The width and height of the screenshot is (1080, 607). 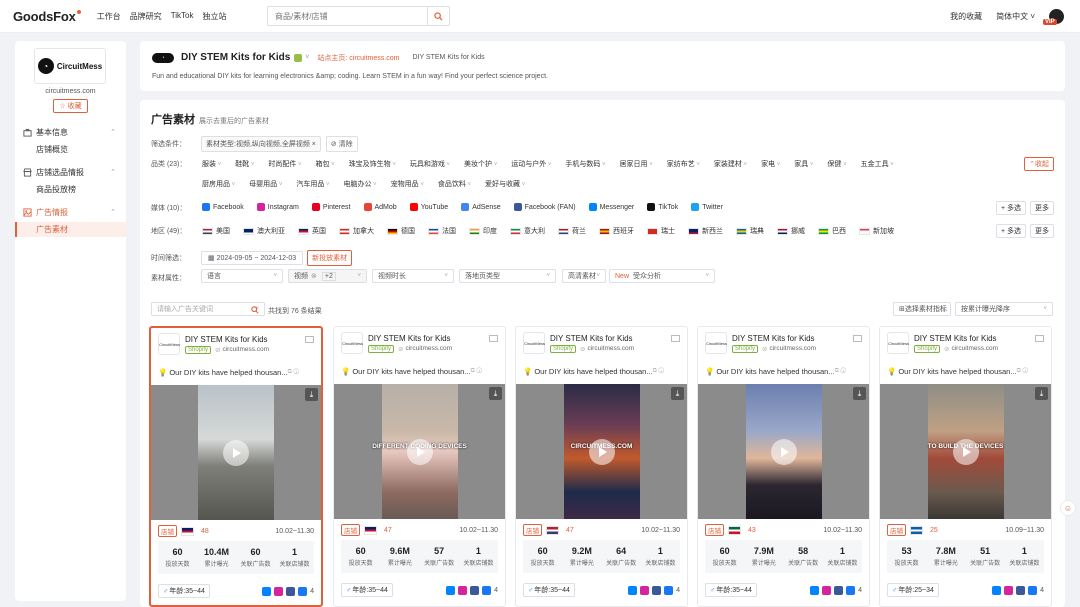 I want to click on sidebar-group-basic: 基本信息 ⌃, so click(x=70, y=132).